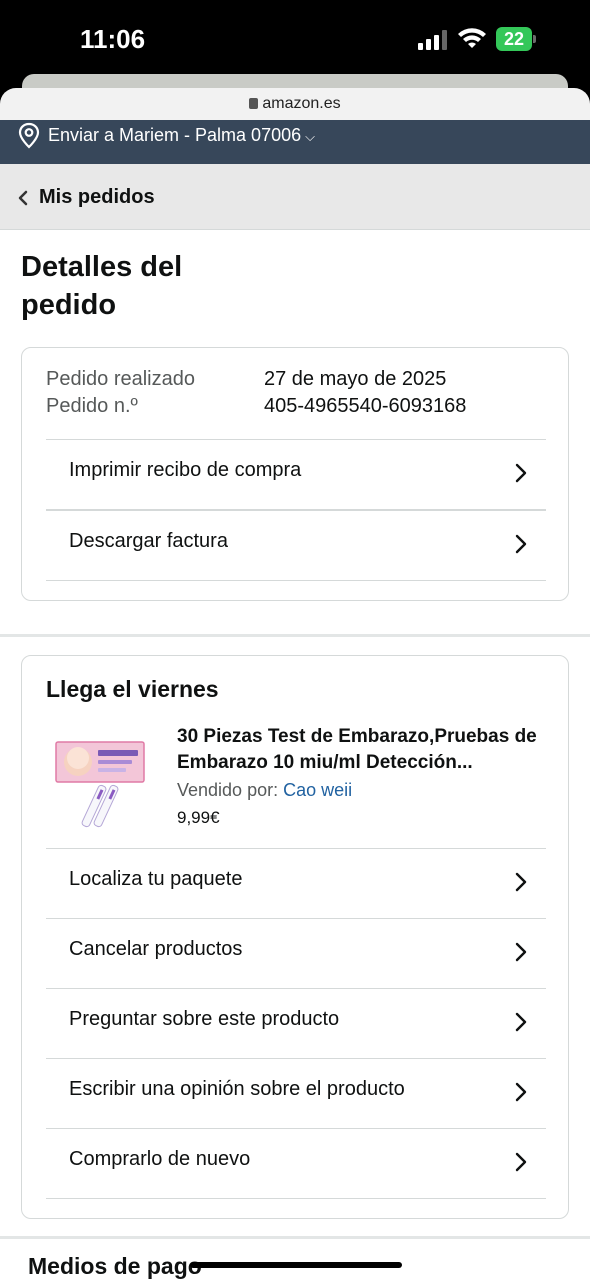  What do you see at coordinates (198, 817) in the screenshot?
I see `product-price: 9,99€` at bounding box center [198, 817].